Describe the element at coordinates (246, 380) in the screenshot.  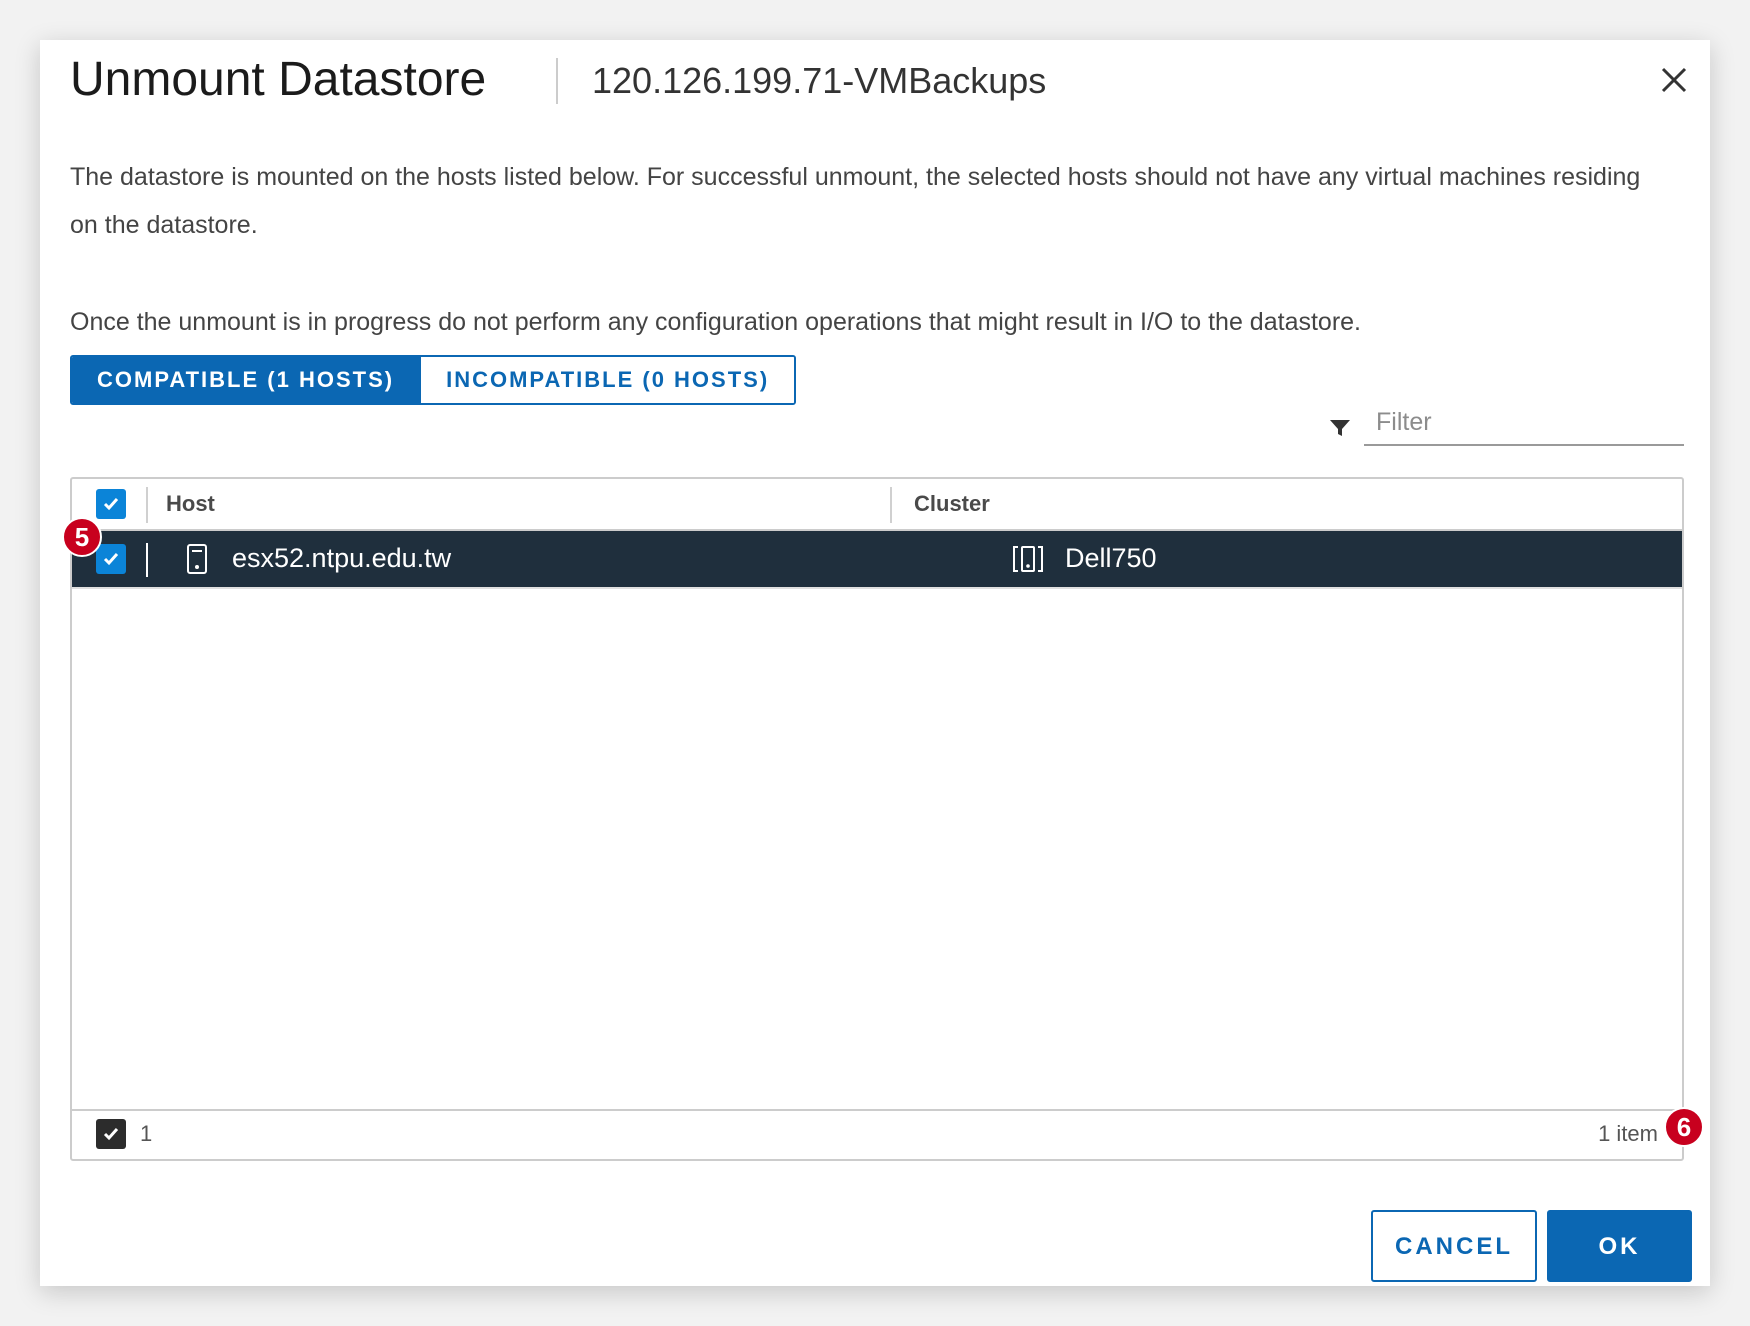
I see `tab-compatible: COMPATIBLE (1 HOSTS)` at that location.